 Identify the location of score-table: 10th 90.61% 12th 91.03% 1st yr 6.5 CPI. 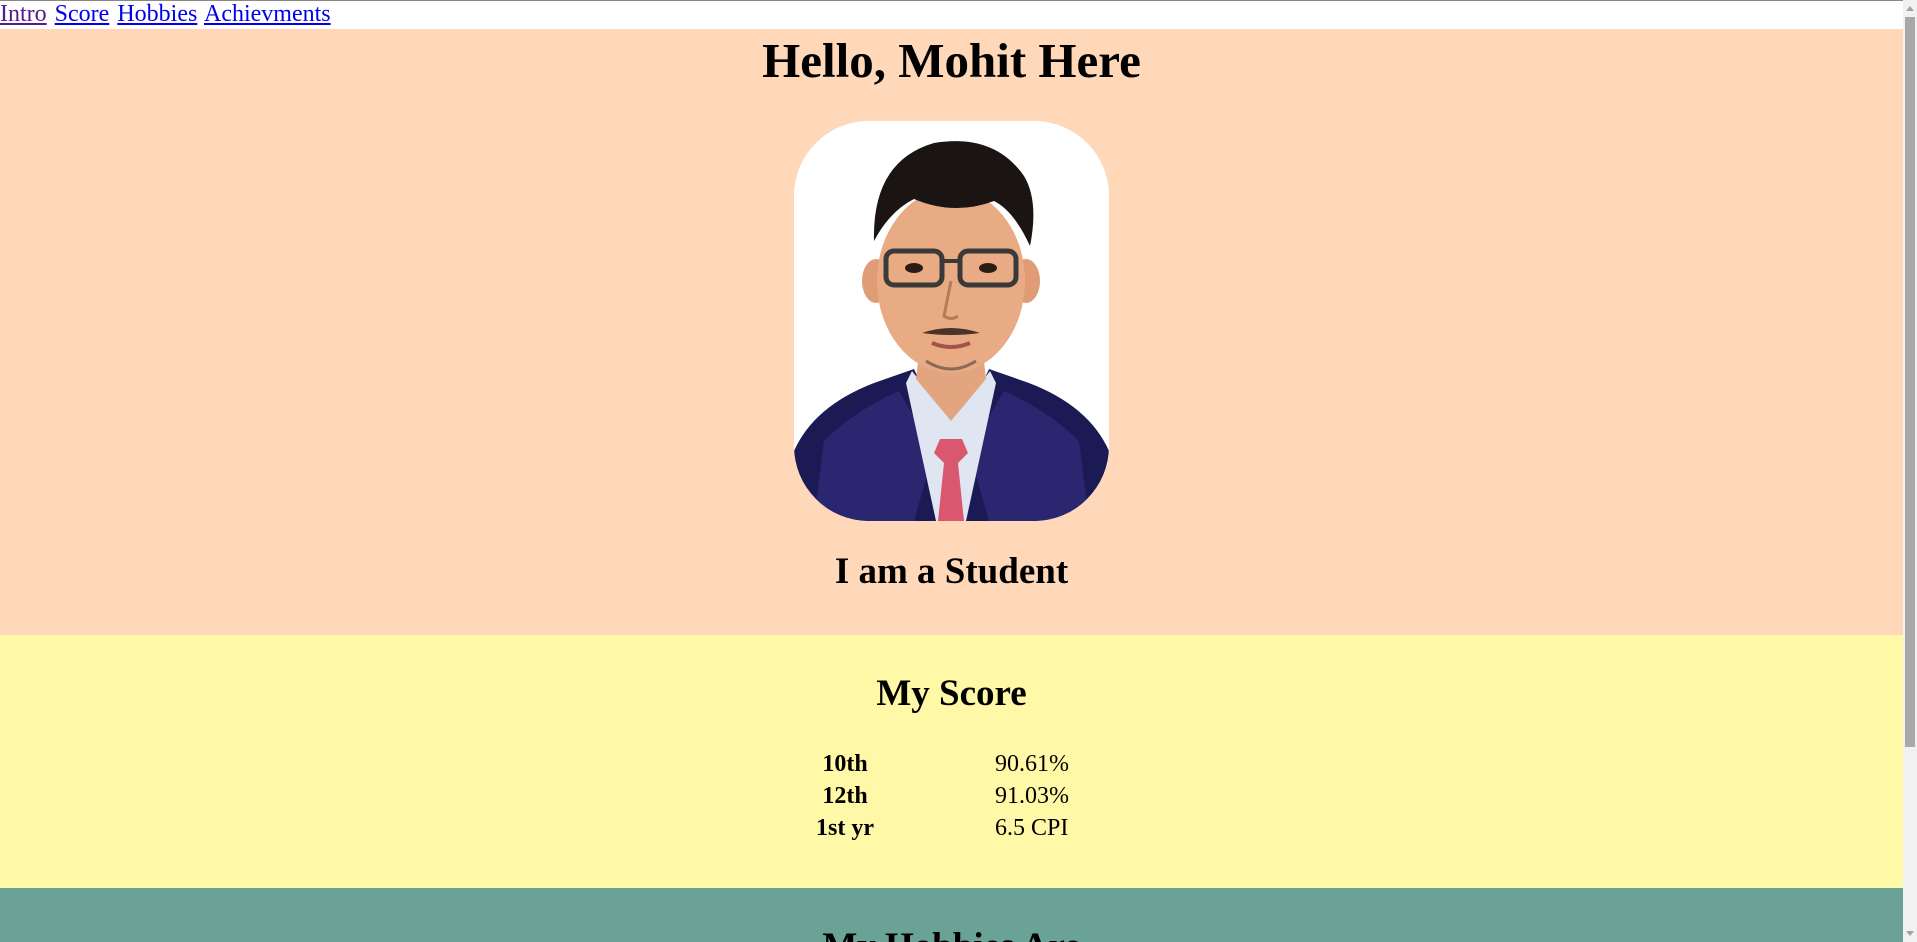
(934, 796).